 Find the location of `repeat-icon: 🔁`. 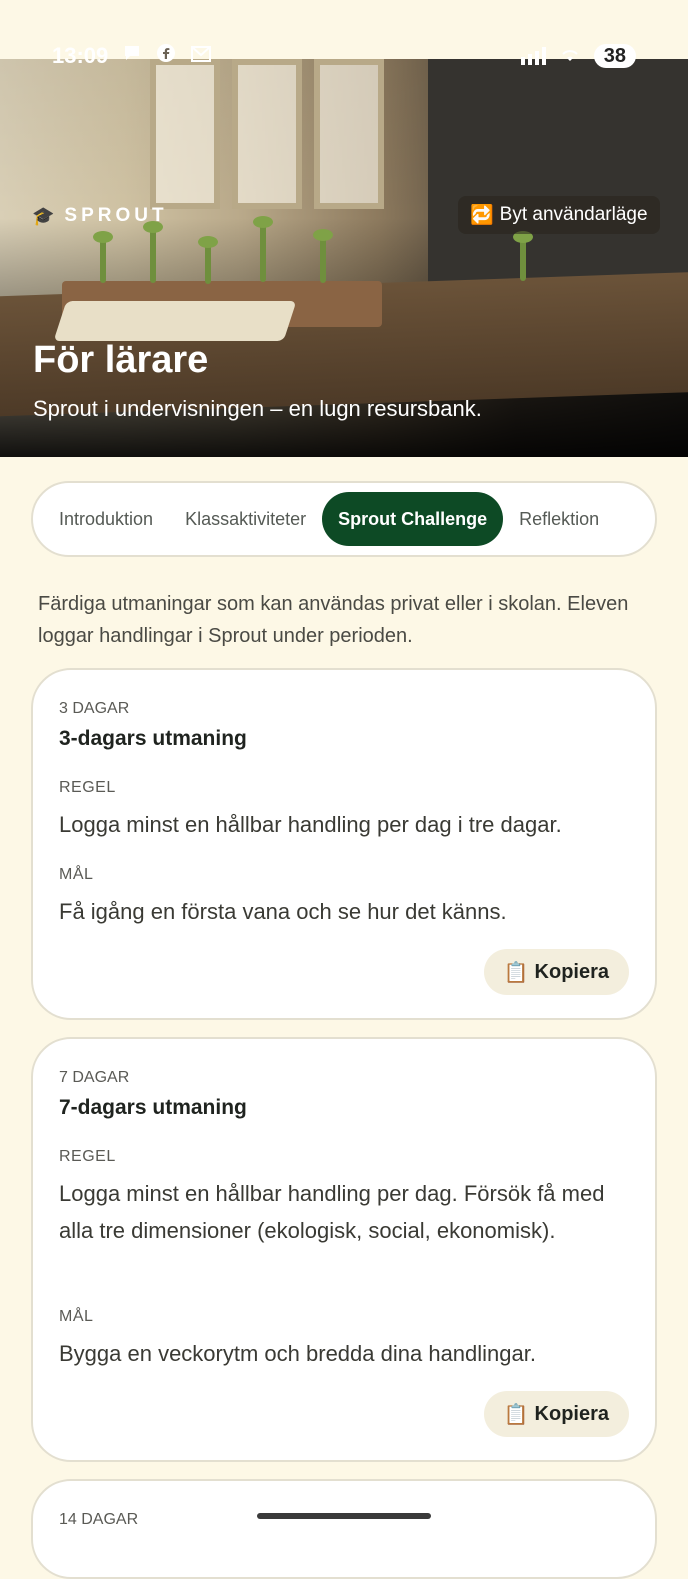

repeat-icon: 🔁 is located at coordinates (482, 215).